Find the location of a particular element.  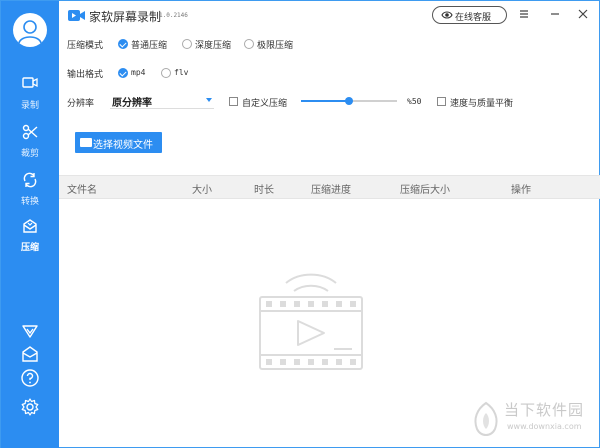

watermark-text: 当下软件园 is located at coordinates (544, 410).